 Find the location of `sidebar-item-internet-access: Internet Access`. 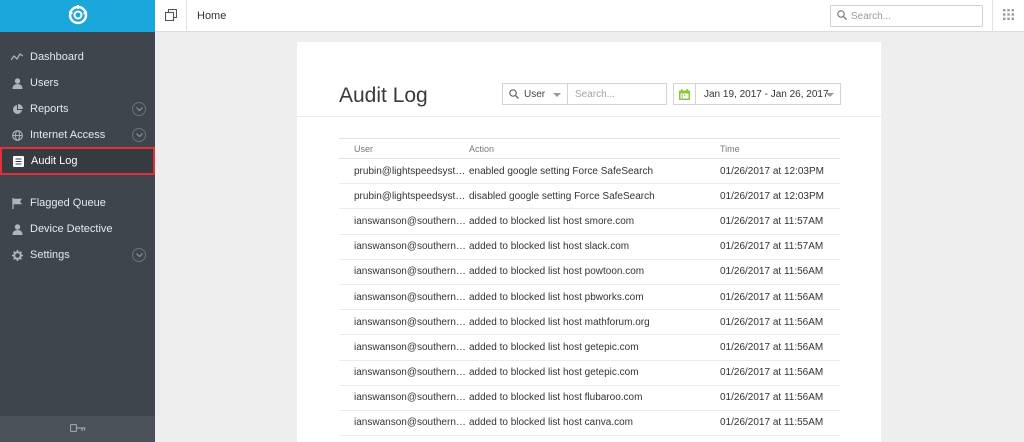

sidebar-item-internet-access: Internet Access is located at coordinates (77, 135).